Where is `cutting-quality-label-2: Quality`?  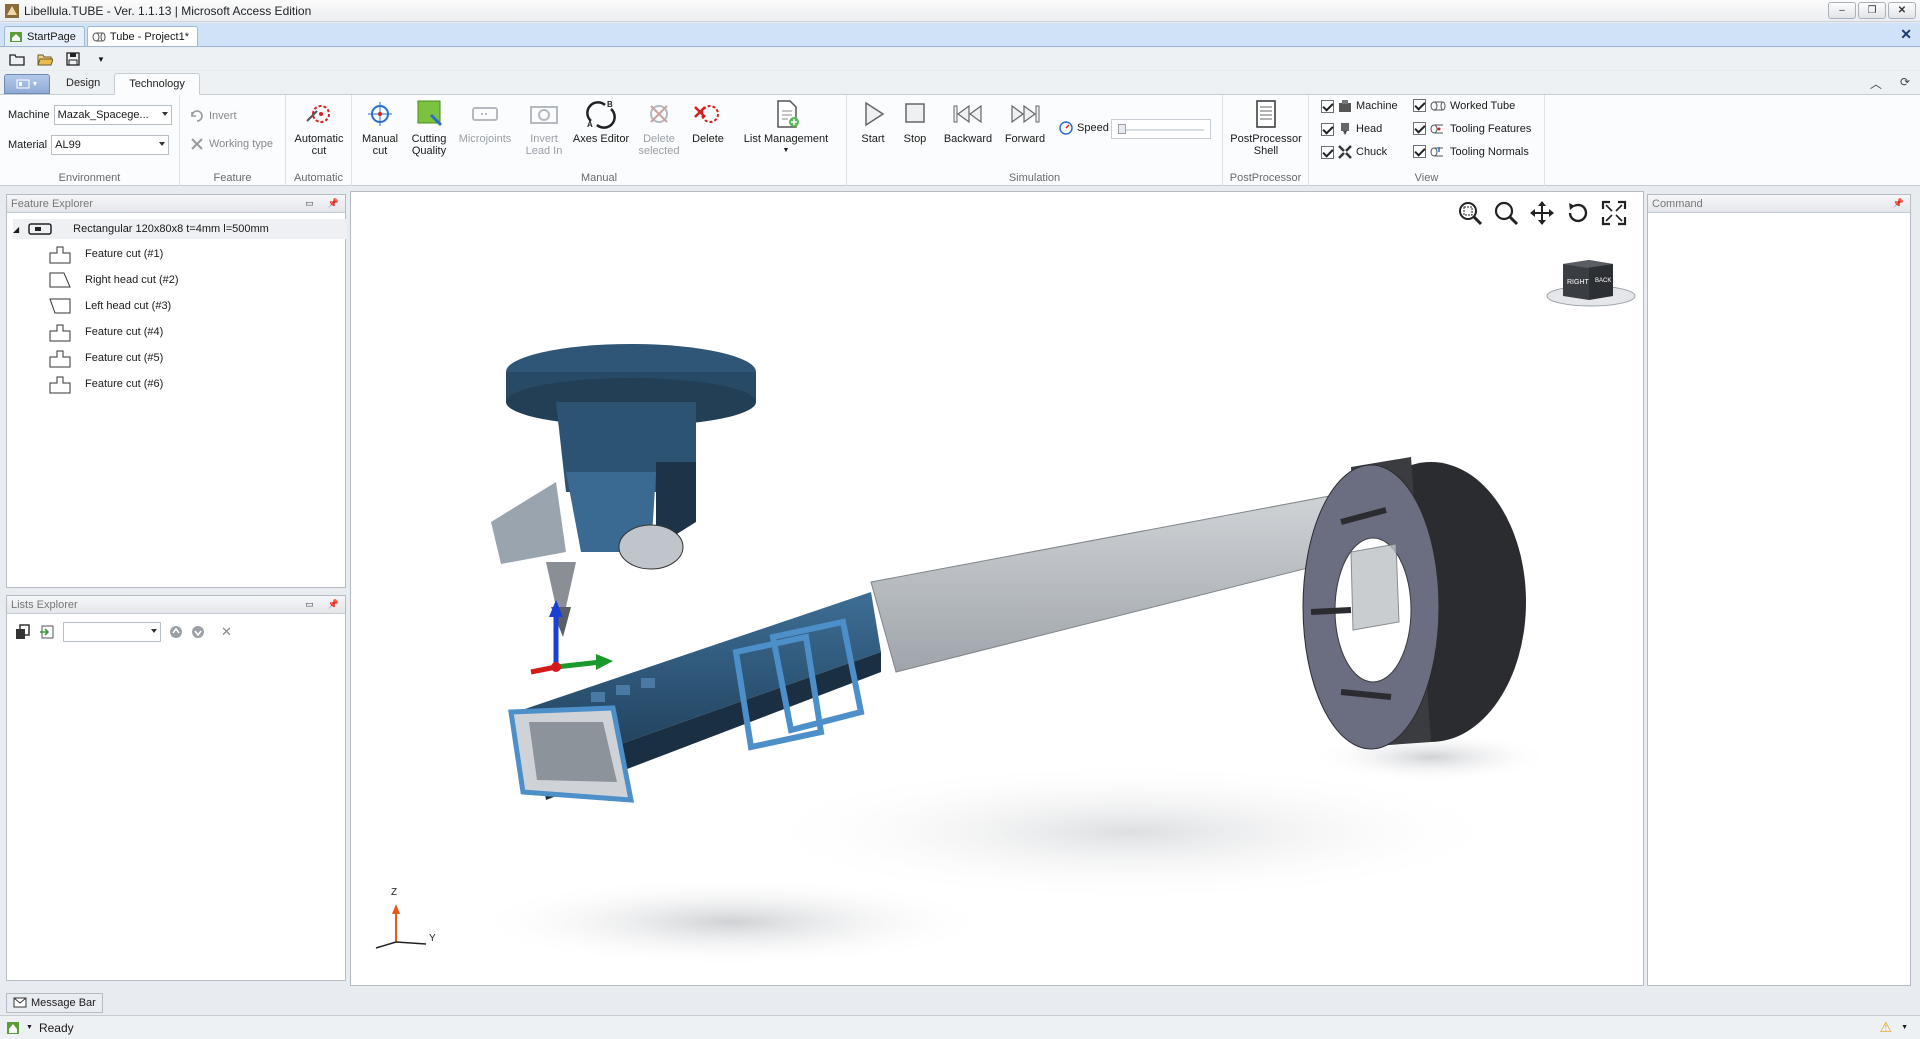 cutting-quality-label-2: Quality is located at coordinates (429, 151).